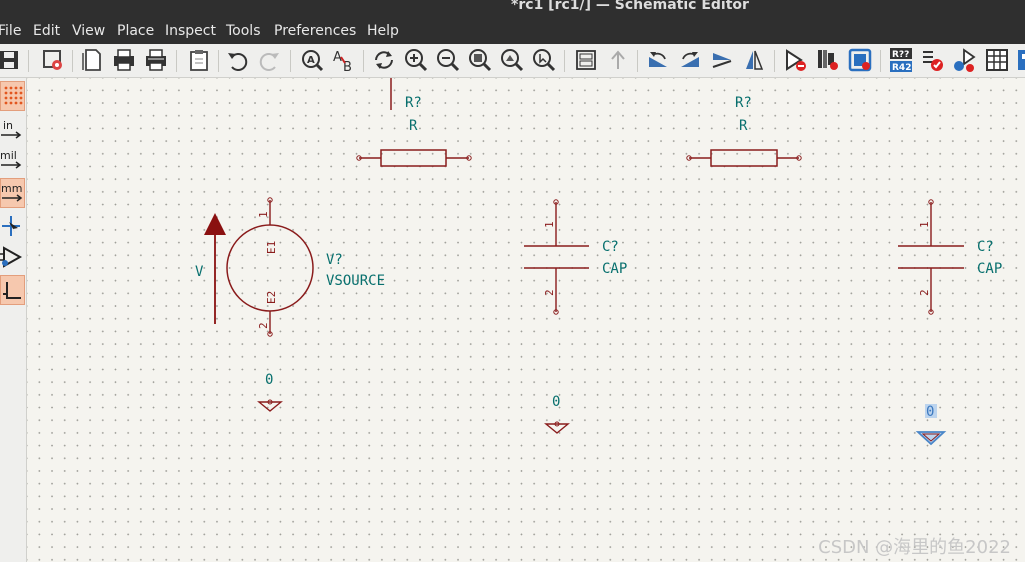  Describe the element at coordinates (610, 247) in the screenshot. I see `c1-reference: C?` at that location.